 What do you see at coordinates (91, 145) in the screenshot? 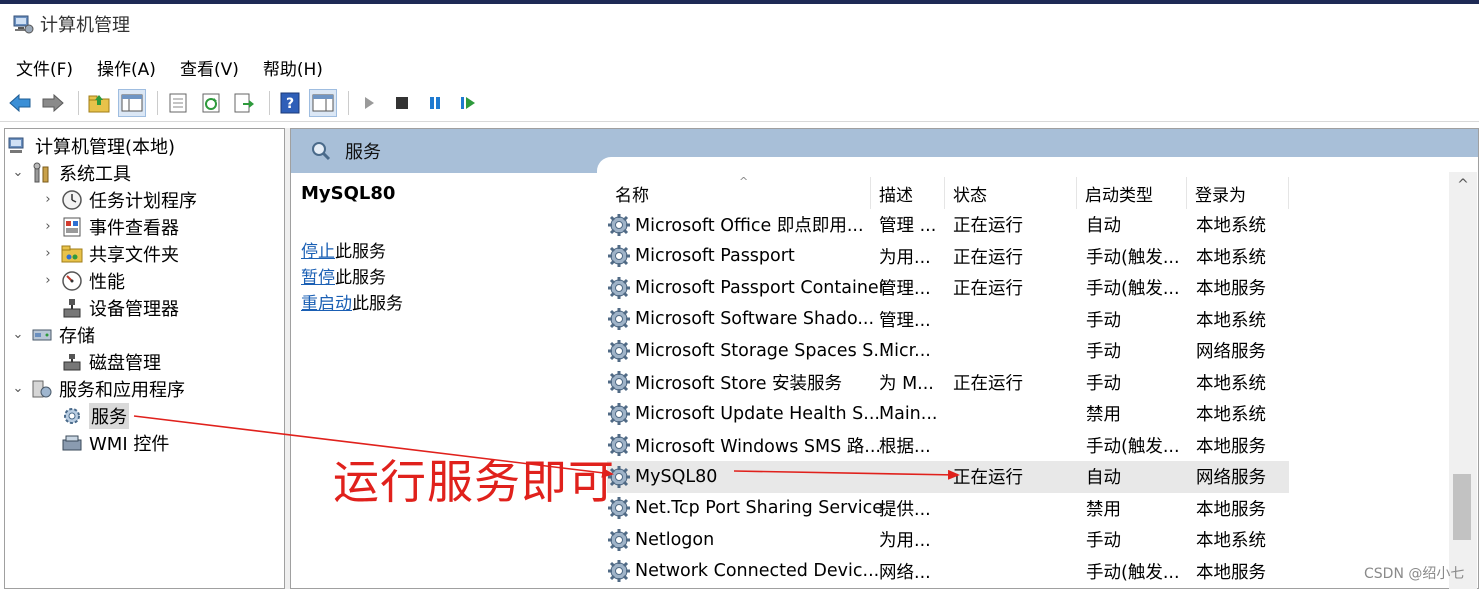
I see `tree-item-root: 计算机管理(本地)` at bounding box center [91, 145].